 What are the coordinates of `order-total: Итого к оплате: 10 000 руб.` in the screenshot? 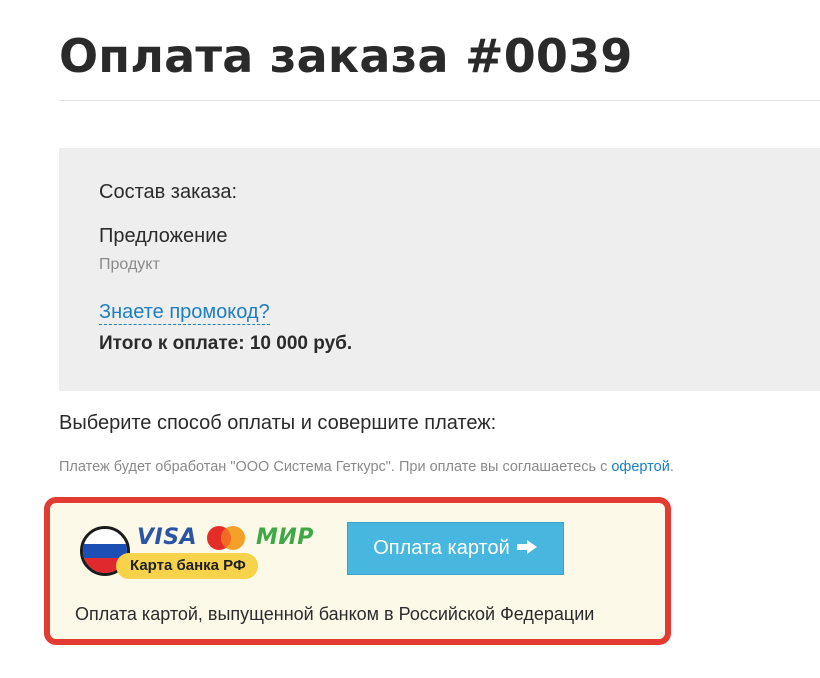 It's located at (226, 343).